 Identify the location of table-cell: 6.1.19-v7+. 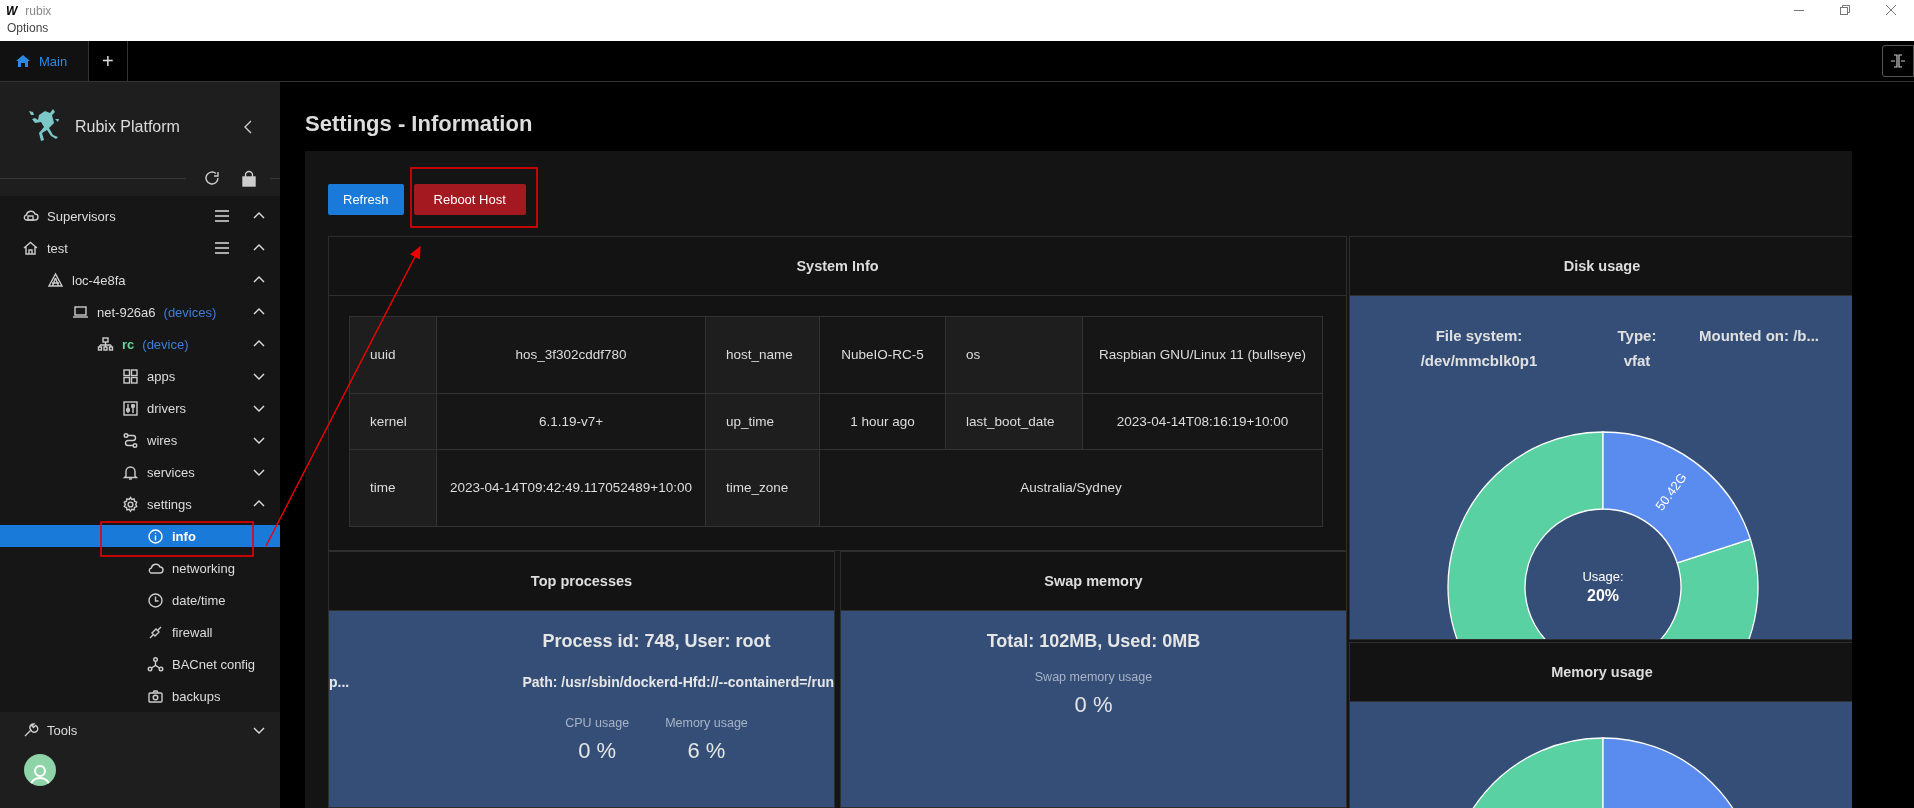
(571, 421).